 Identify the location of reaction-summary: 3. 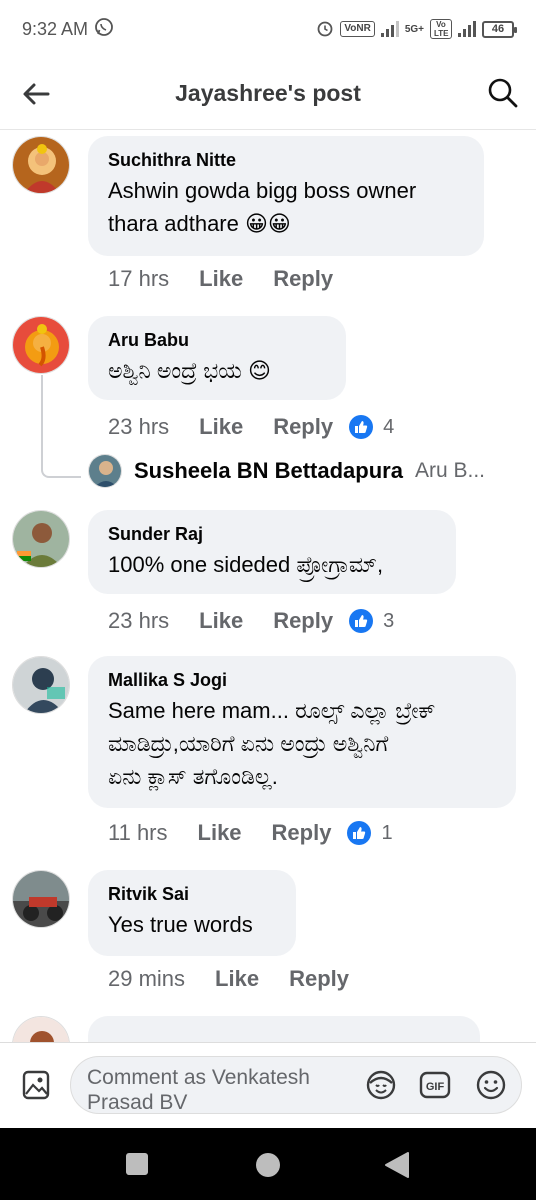
(371, 621).